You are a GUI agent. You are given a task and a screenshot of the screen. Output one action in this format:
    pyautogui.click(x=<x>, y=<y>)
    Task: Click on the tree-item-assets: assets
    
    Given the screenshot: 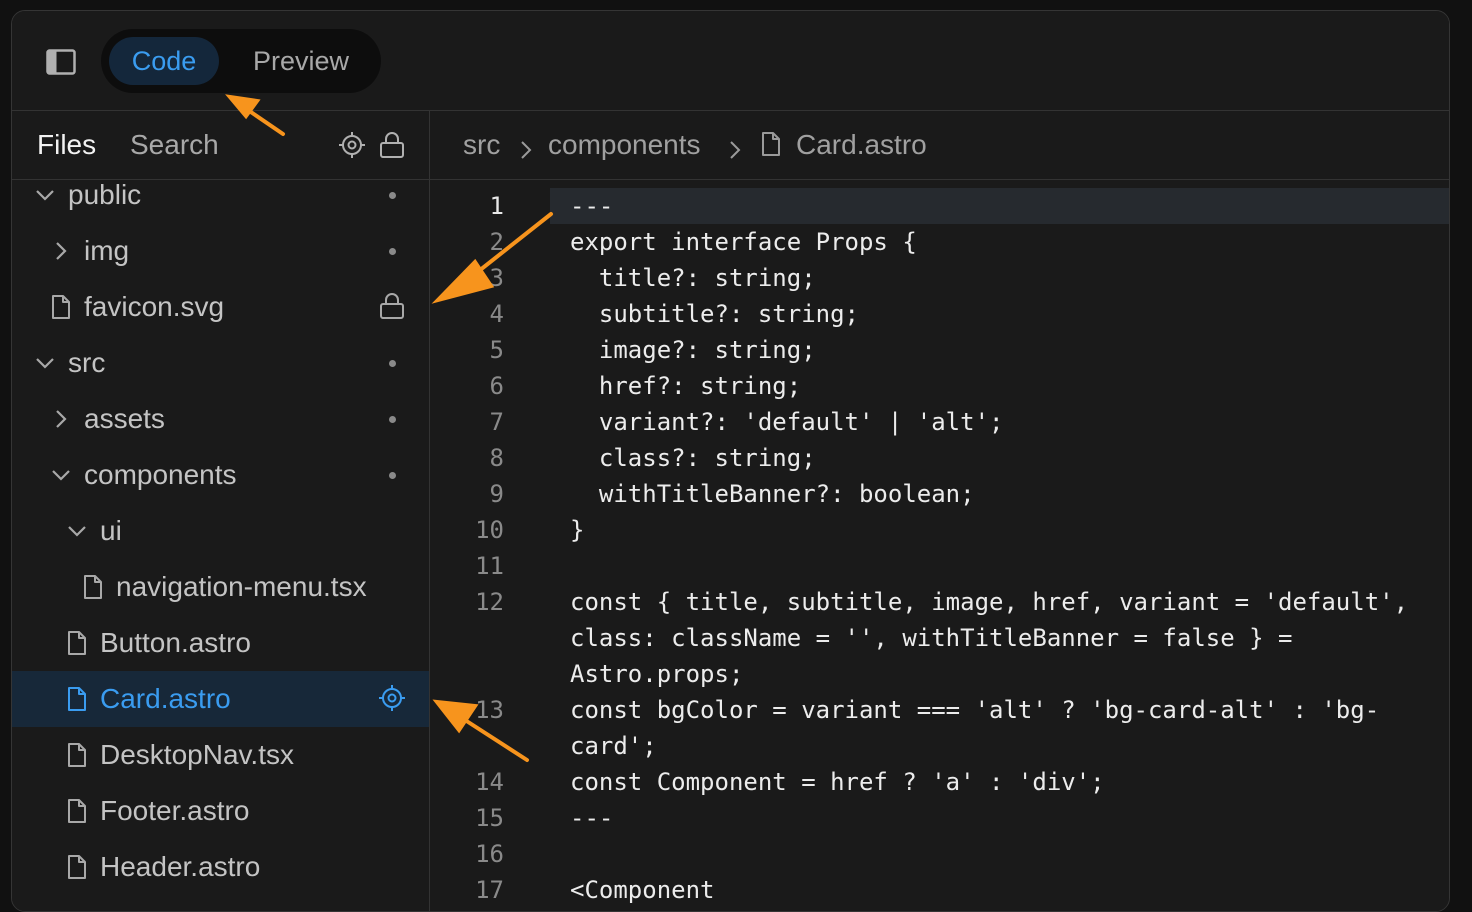 What is the action you would take?
    pyautogui.click(x=220, y=419)
    